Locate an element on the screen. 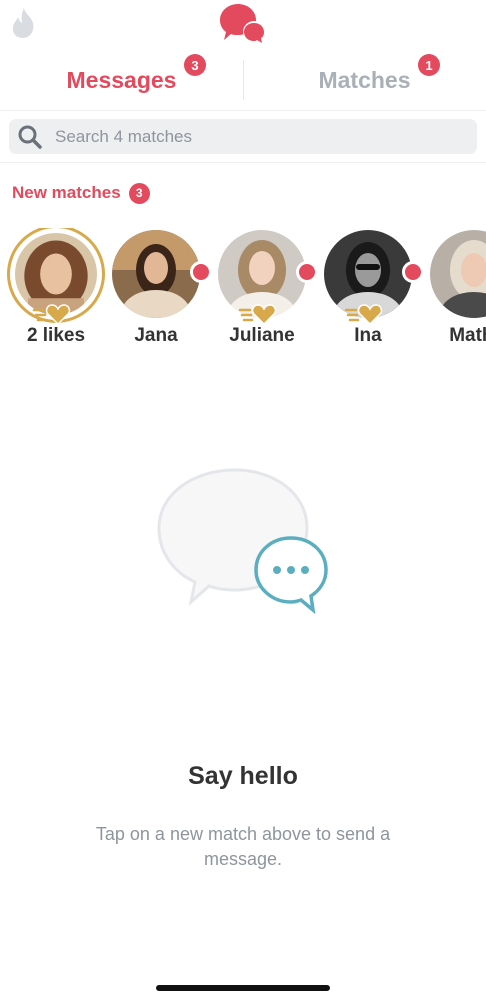 The image size is (486, 1000). tab-messages-label: Messages is located at coordinates (121, 79).